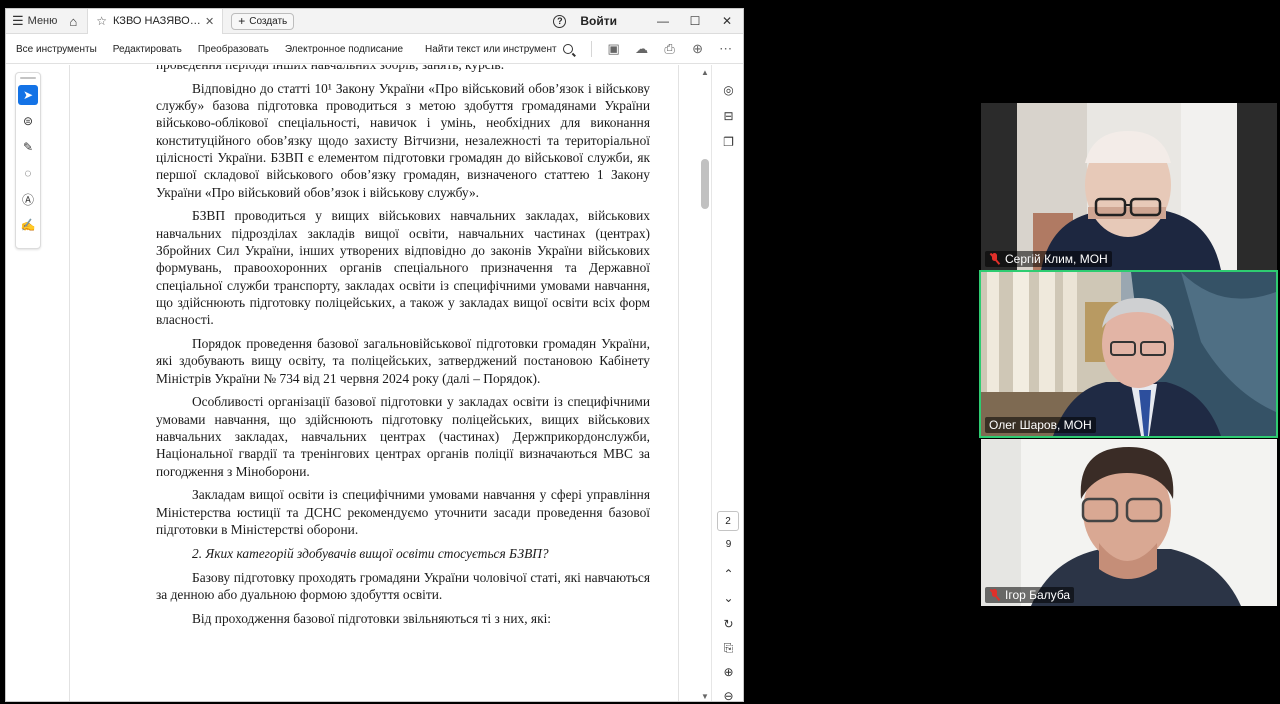  What do you see at coordinates (727, 90) in the screenshot?
I see `comments-panel-icon: ◎` at bounding box center [727, 90].